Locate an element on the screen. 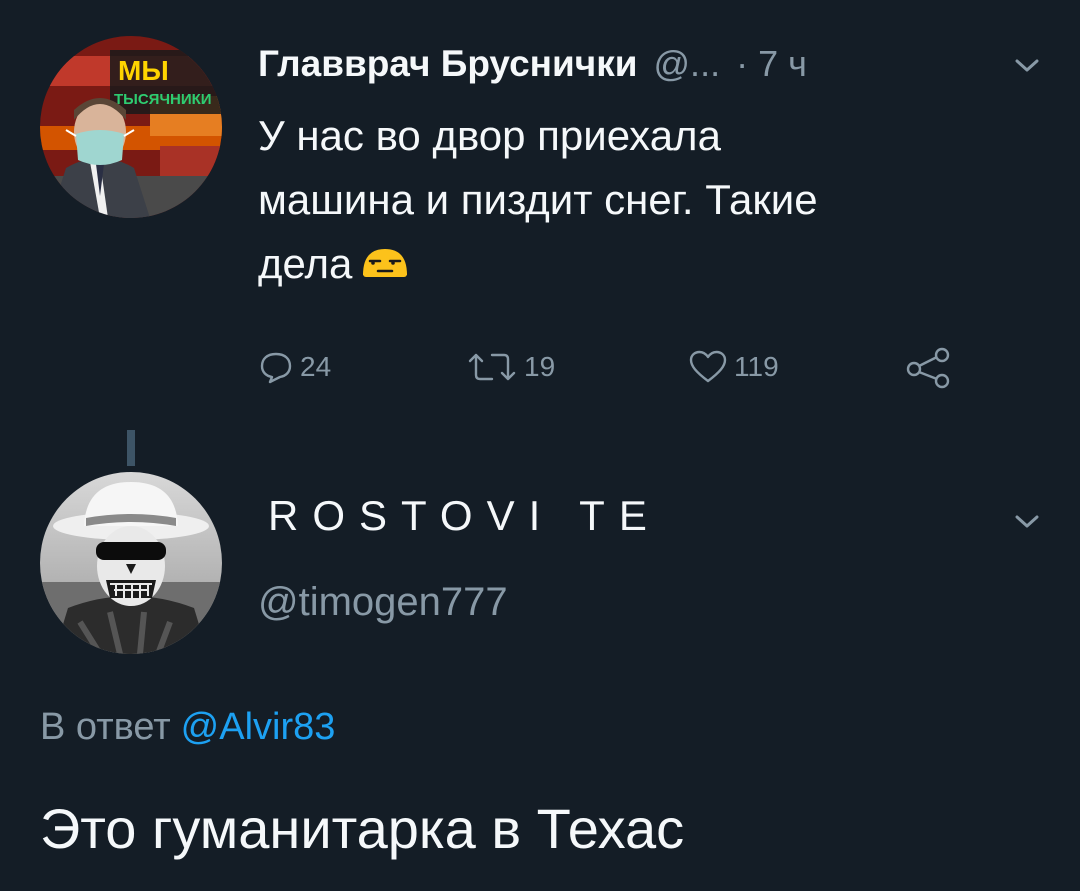 This screenshot has height=891, width=1080. reply-icon is located at coordinates (276, 368).